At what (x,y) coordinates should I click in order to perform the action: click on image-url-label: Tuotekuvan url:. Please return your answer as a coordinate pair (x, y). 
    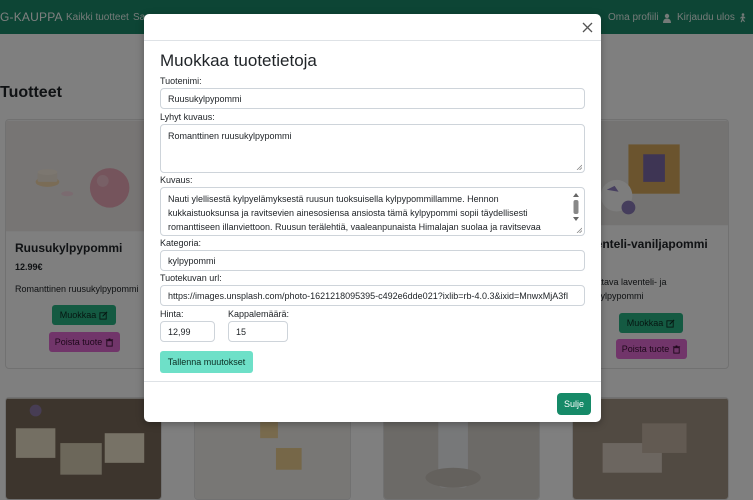
    Looking at the image, I should click on (191, 278).